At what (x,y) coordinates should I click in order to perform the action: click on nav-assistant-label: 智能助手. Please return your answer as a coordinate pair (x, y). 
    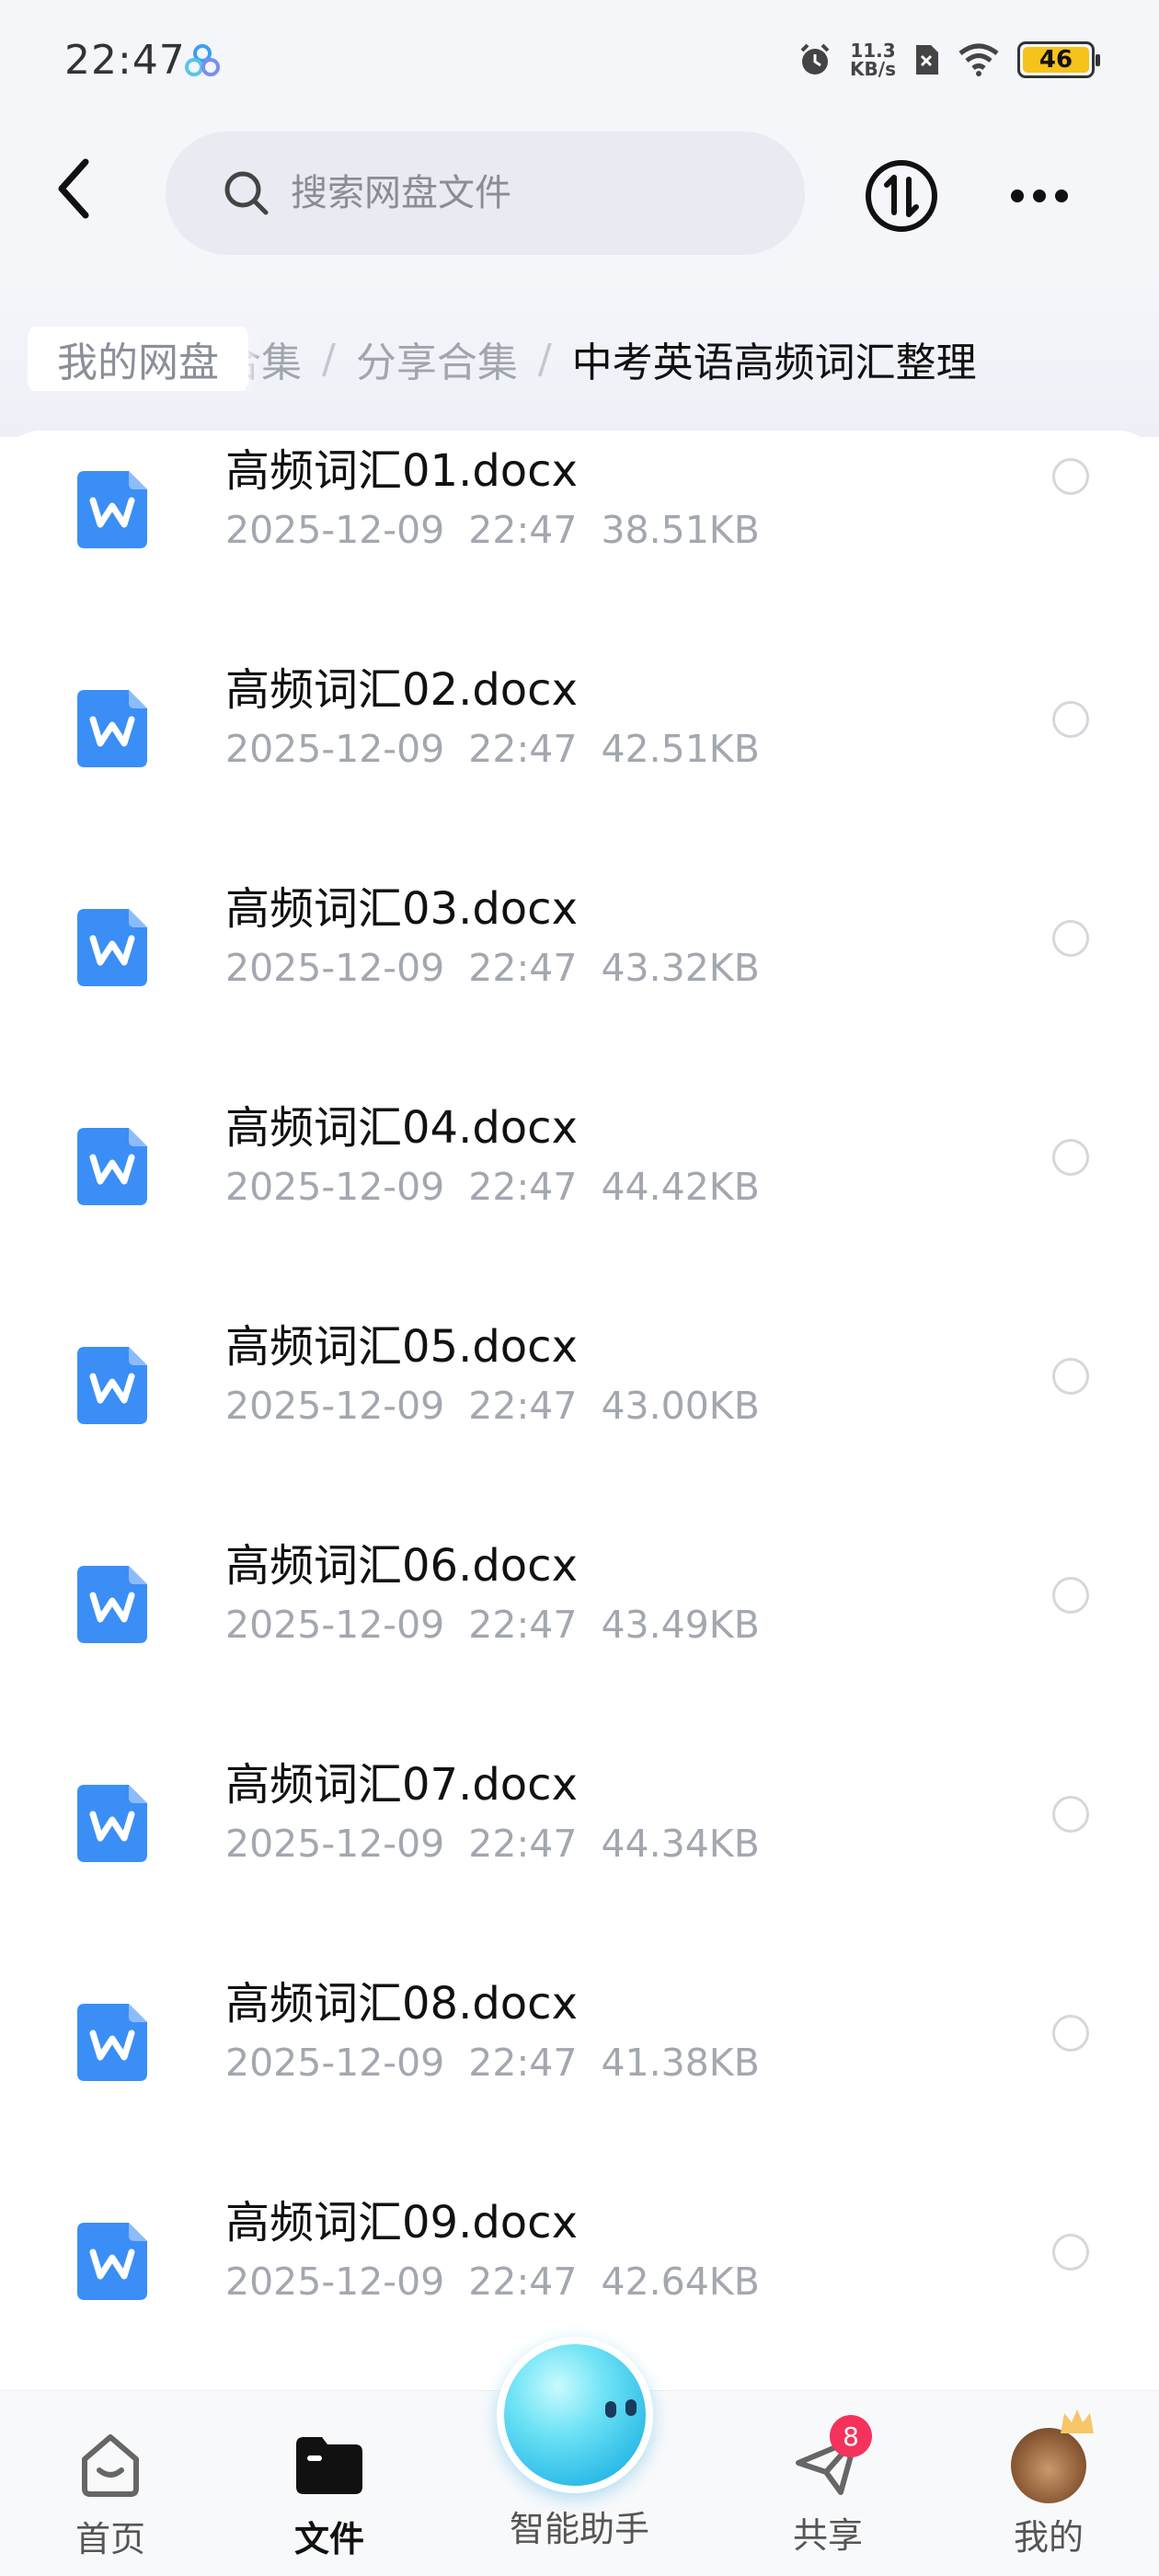
    Looking at the image, I should click on (579, 2529).